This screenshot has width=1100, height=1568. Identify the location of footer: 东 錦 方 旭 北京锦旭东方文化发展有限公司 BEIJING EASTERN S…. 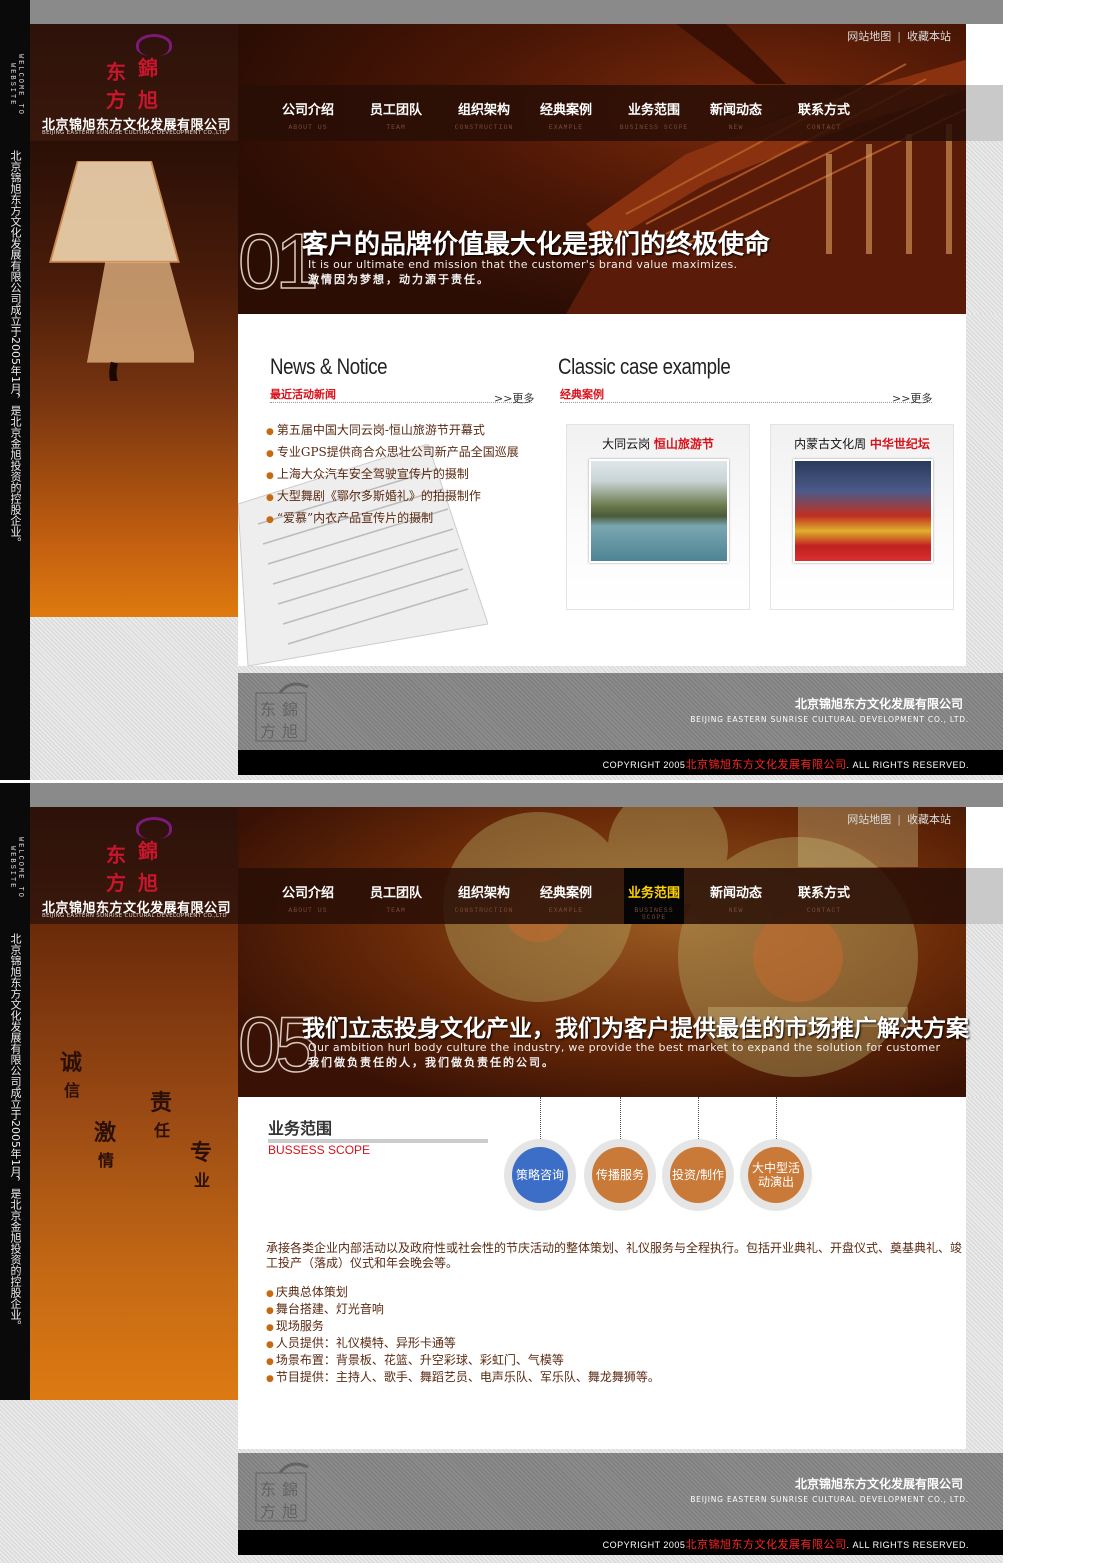
(620, 1491).